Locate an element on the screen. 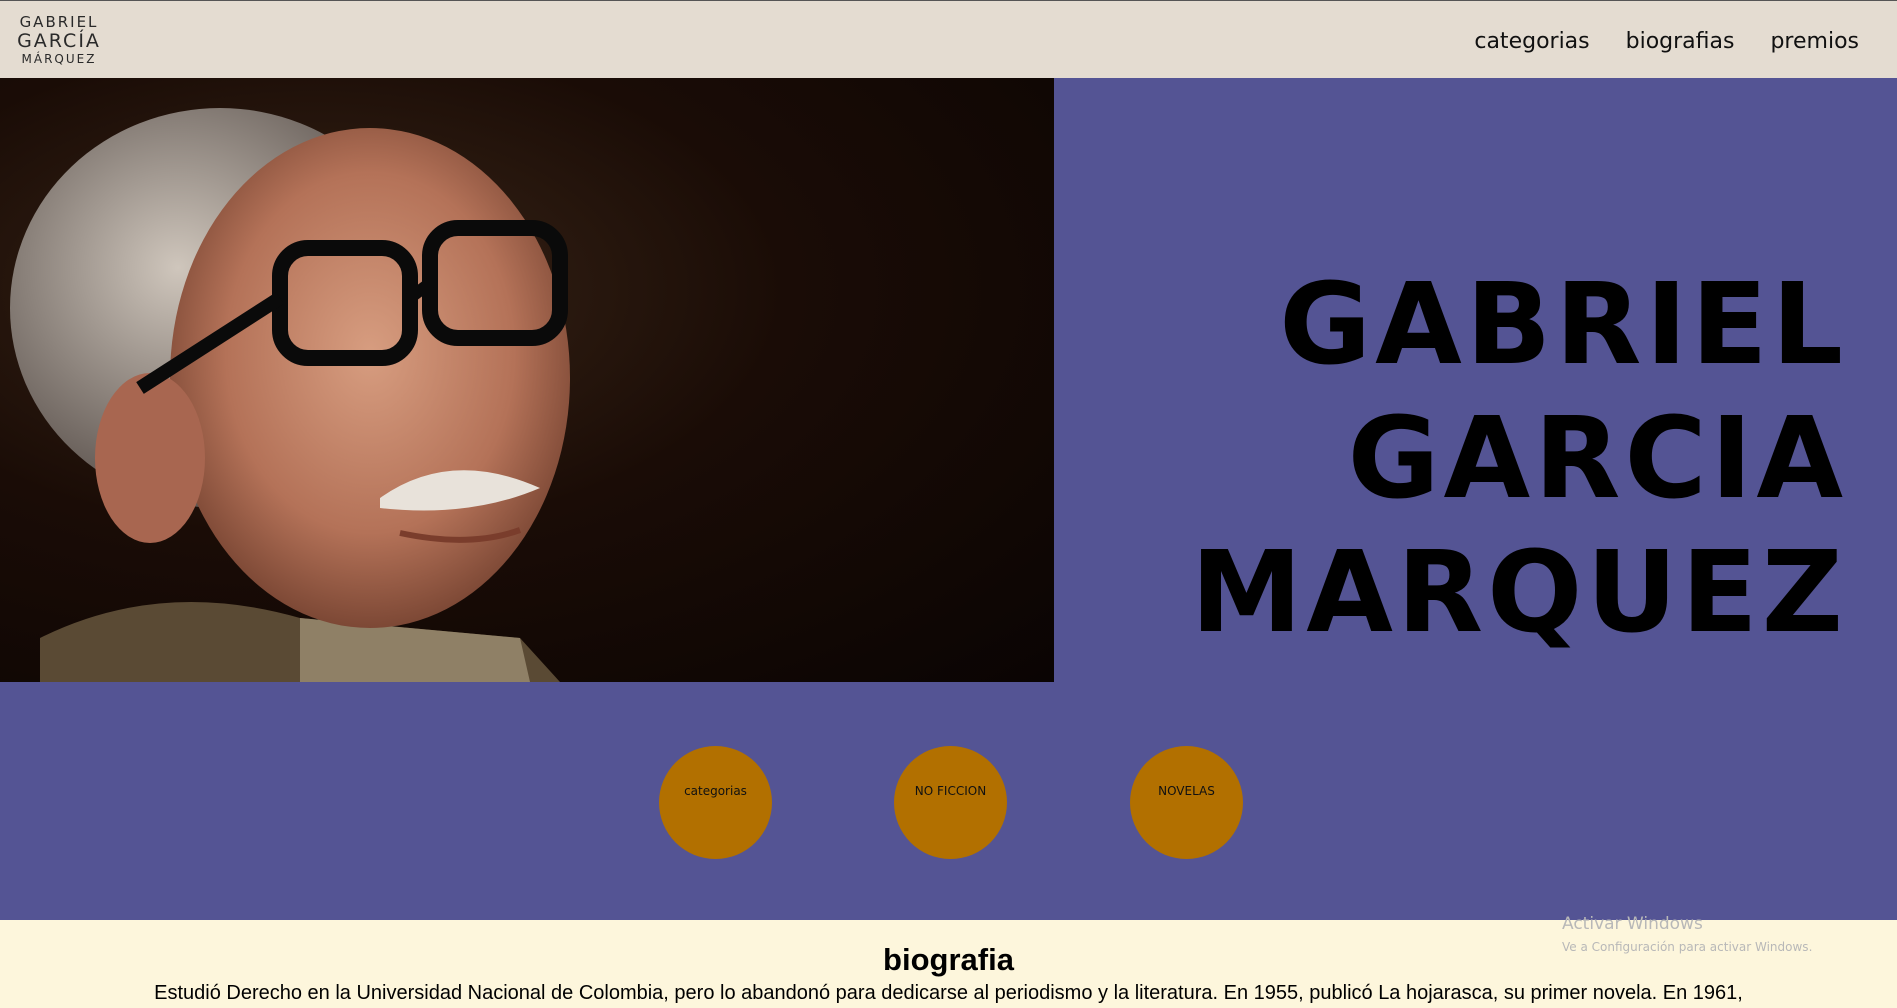  logo-line-2: GARCÍA is located at coordinates (59, 41).